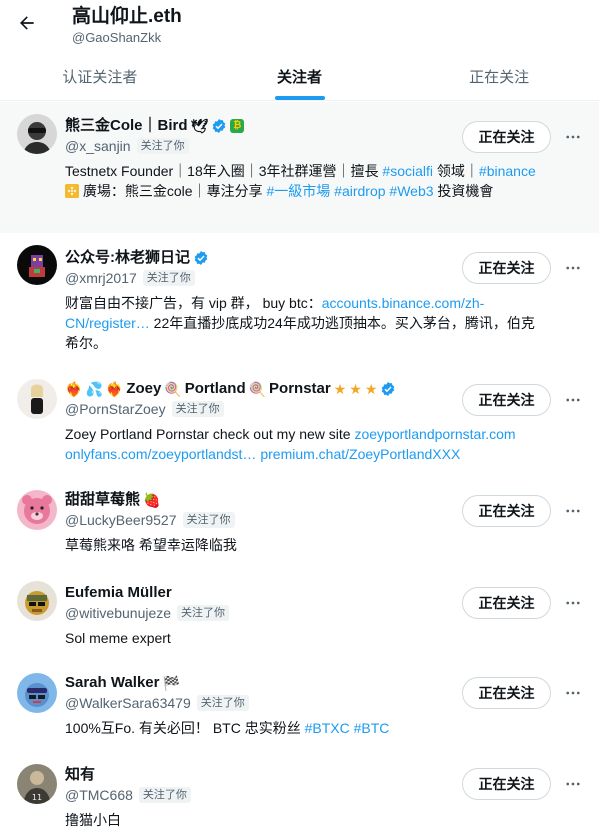 This screenshot has width=599, height=837. I want to click on user-bio: Sol meme expert, so click(118, 638).